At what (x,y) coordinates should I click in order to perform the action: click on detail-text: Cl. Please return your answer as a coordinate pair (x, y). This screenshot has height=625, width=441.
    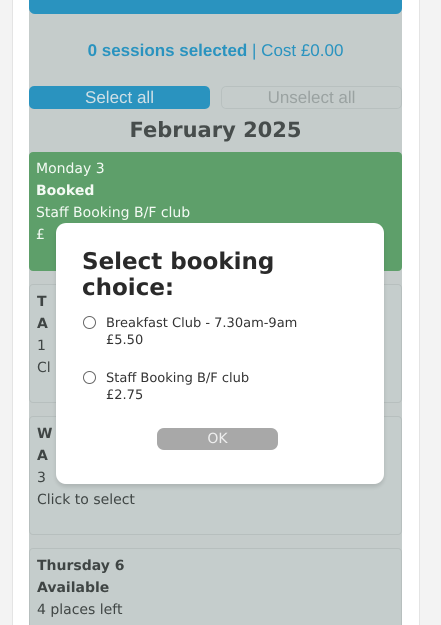
    Looking at the image, I should click on (44, 368).